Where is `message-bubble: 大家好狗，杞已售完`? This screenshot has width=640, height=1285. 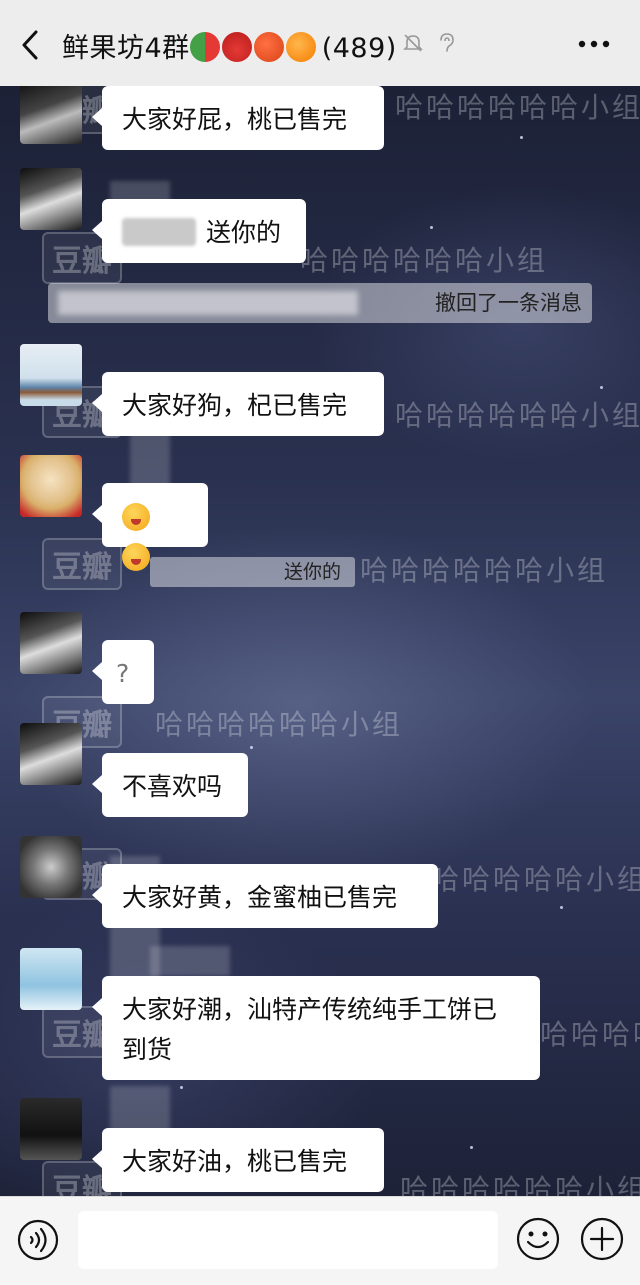 message-bubble: 大家好狗，杞已售完 is located at coordinates (238, 404).